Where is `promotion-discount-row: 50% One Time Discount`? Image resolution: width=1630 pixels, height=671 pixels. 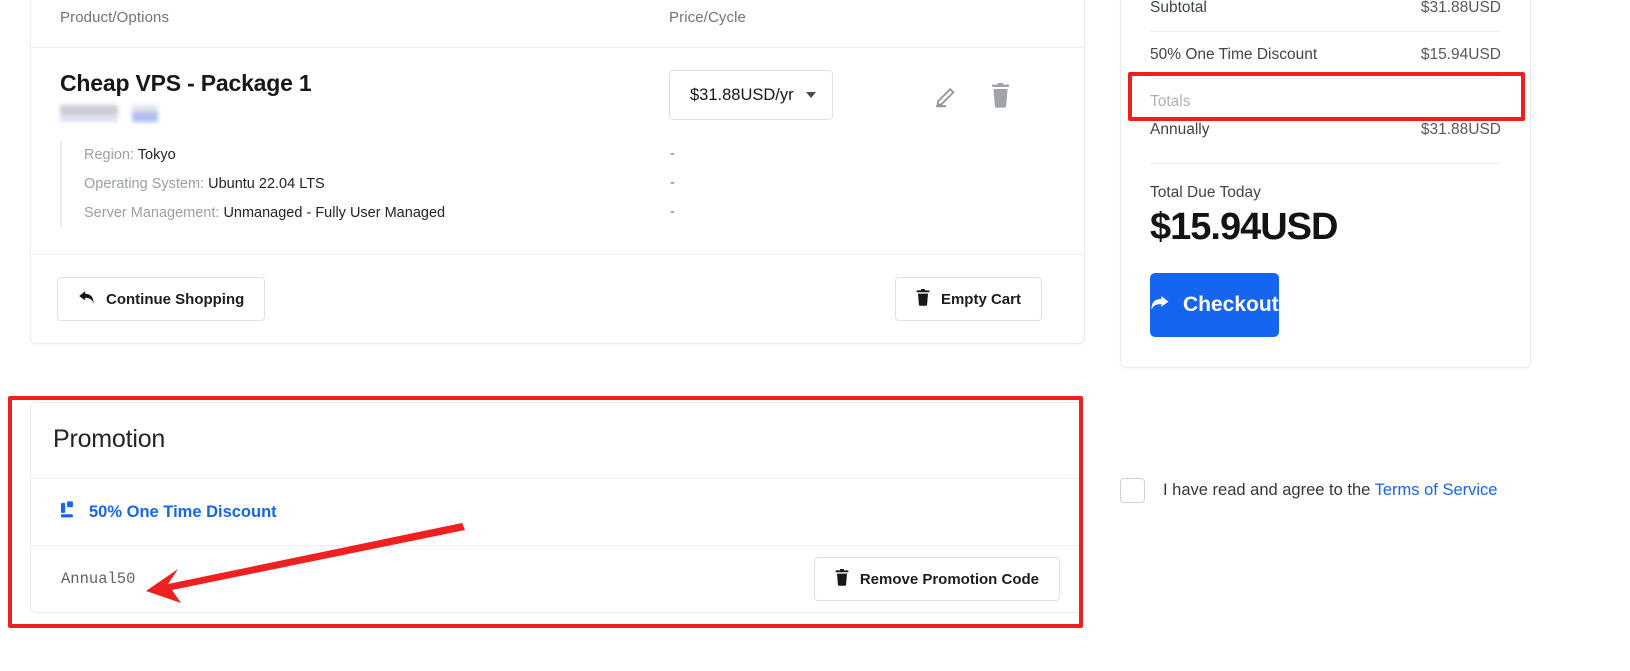
promotion-discount-row: 50% One Time Discount is located at coordinates (556, 512).